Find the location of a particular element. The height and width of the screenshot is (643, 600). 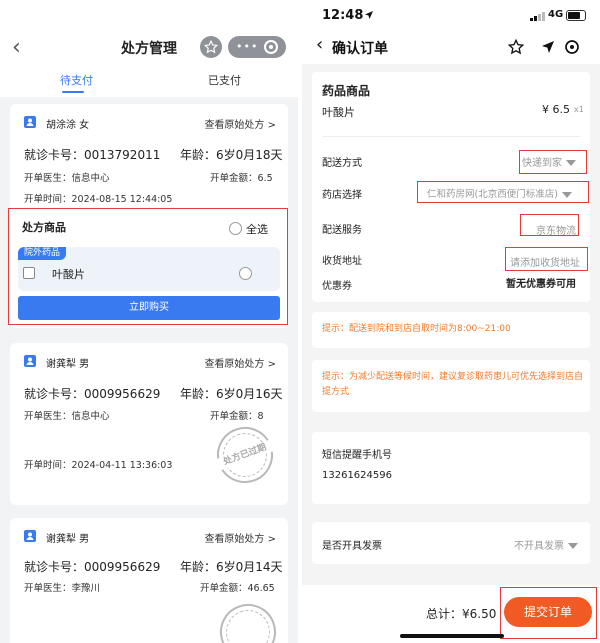

coupon-label: 优惠券 is located at coordinates (337, 286).